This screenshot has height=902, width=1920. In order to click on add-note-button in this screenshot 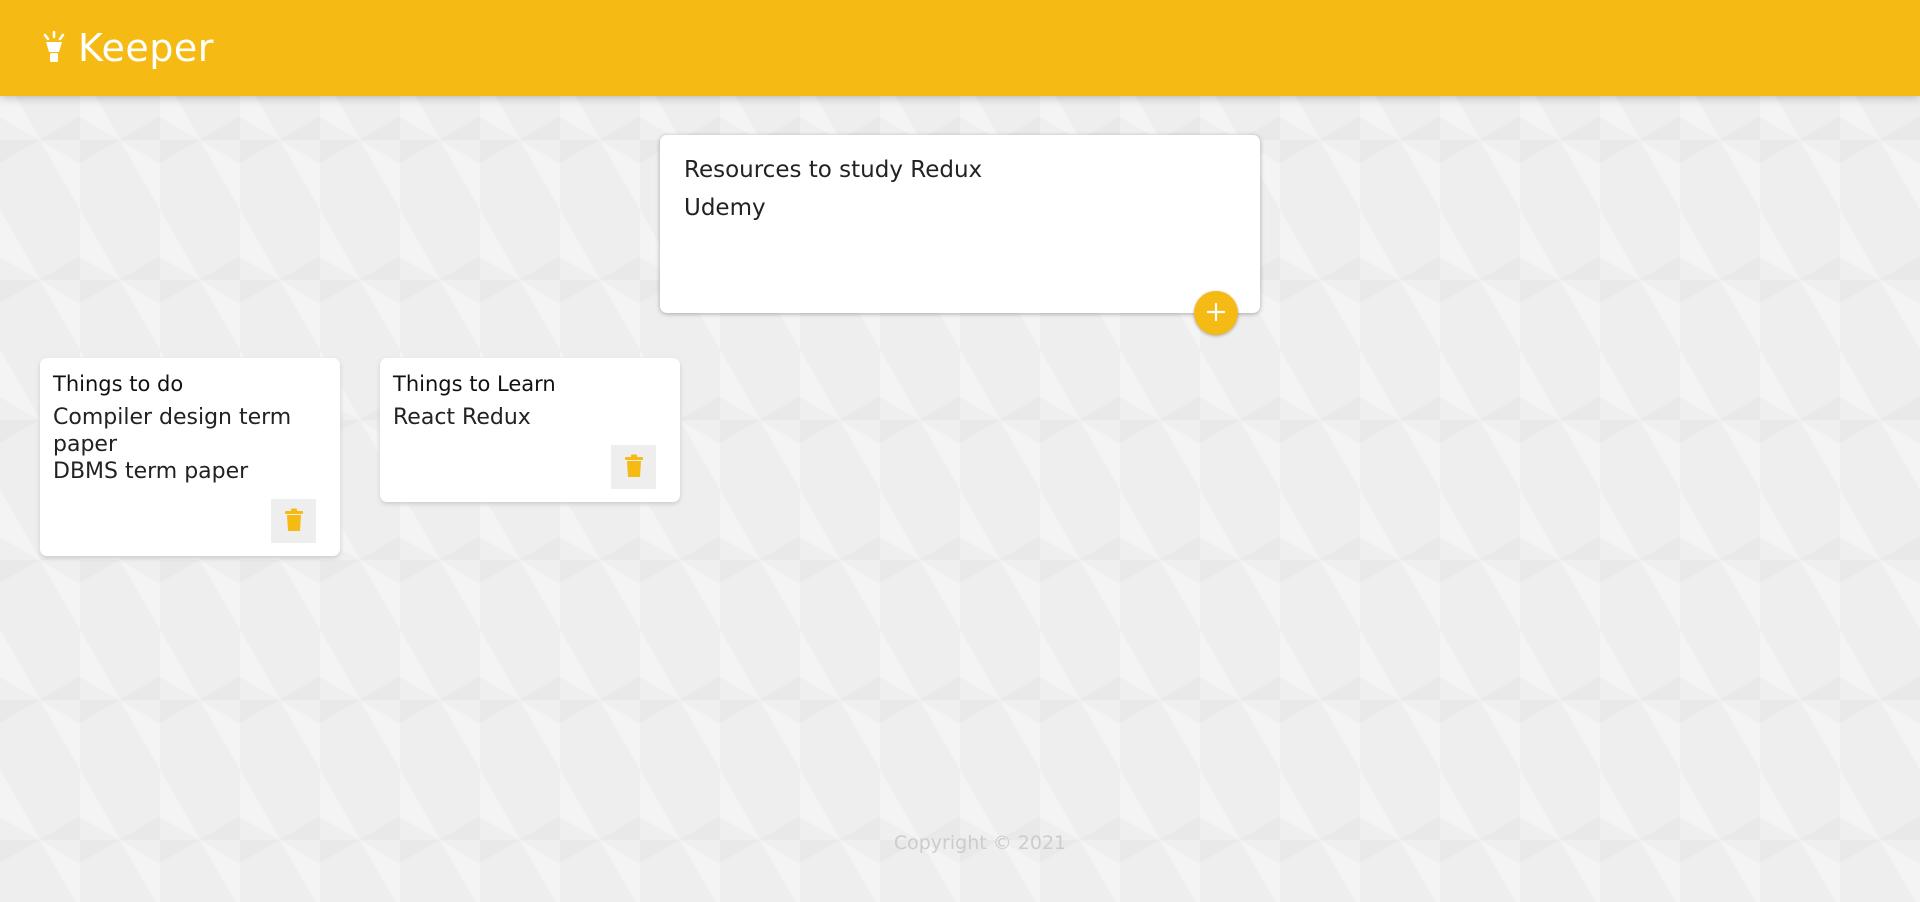, I will do `click(1216, 313)`.